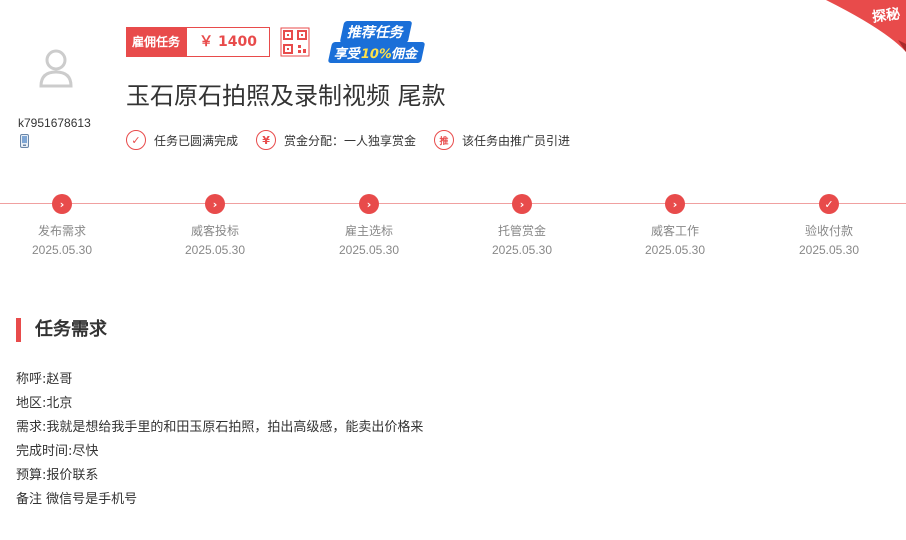 The width and height of the screenshot is (906, 540). What do you see at coordinates (44, 379) in the screenshot?
I see `req-line: 称呼:赵哥` at bounding box center [44, 379].